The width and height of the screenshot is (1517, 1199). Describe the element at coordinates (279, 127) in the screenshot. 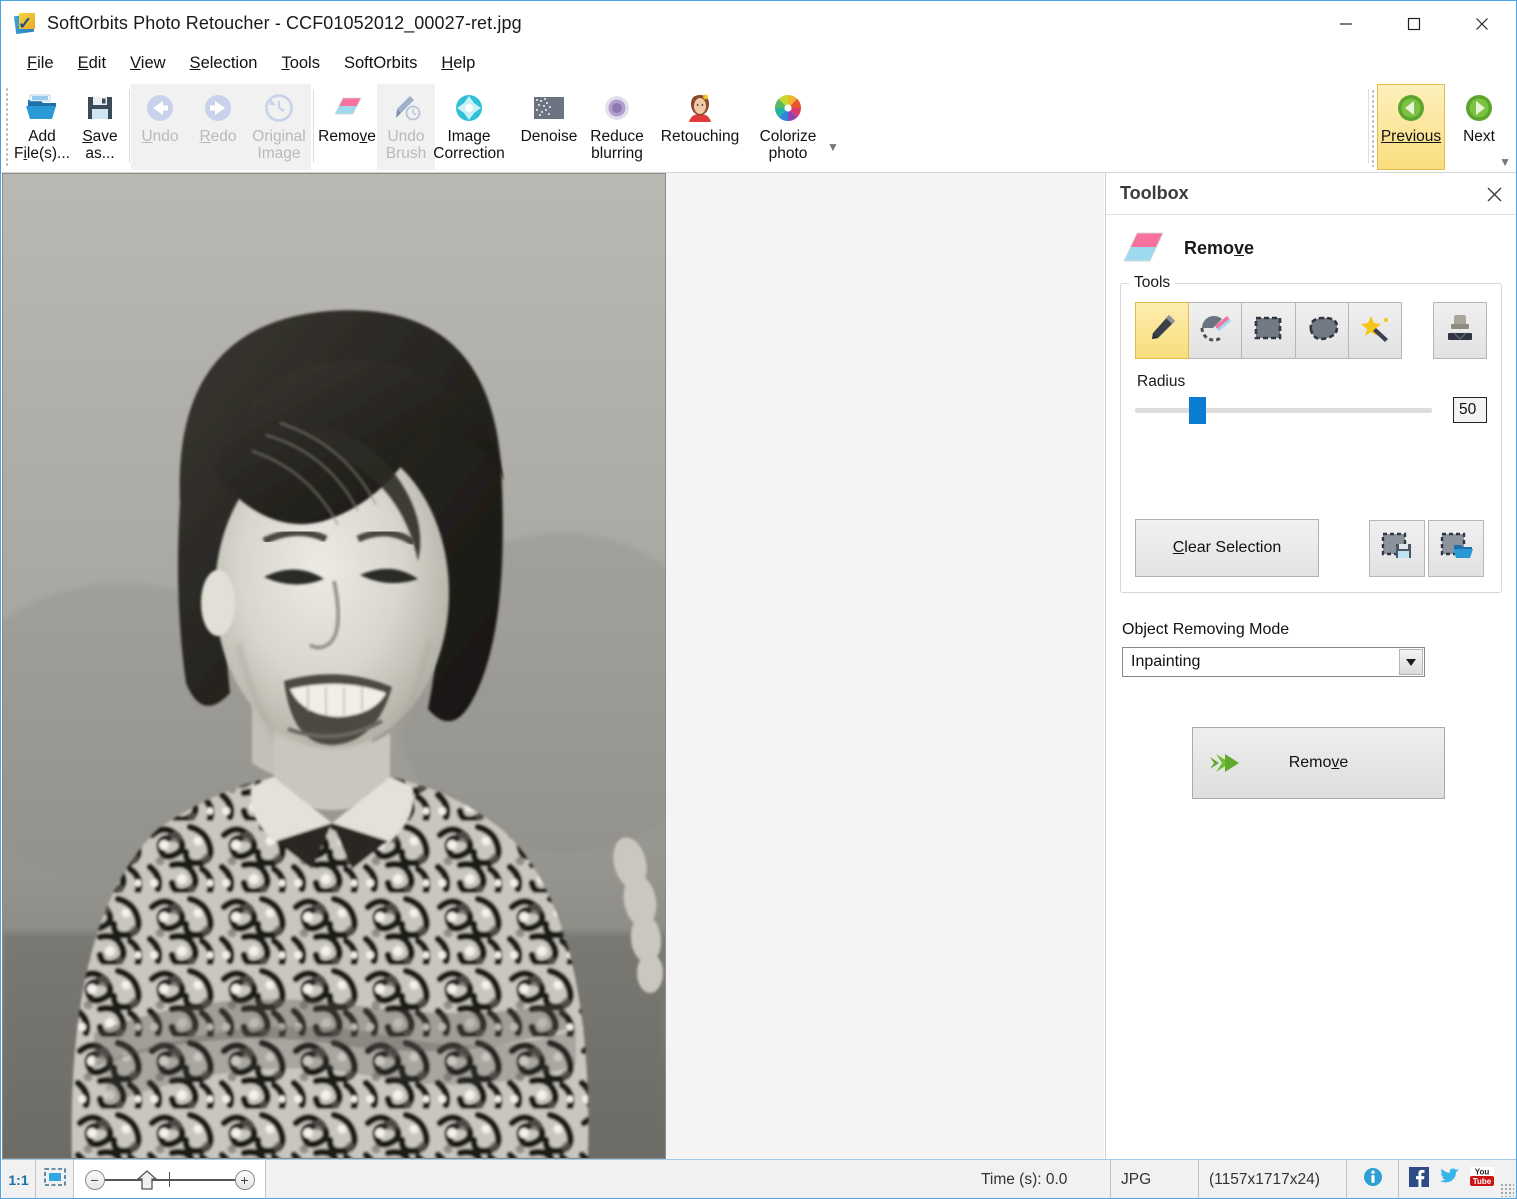

I see `original-image-button: Original Image` at that location.